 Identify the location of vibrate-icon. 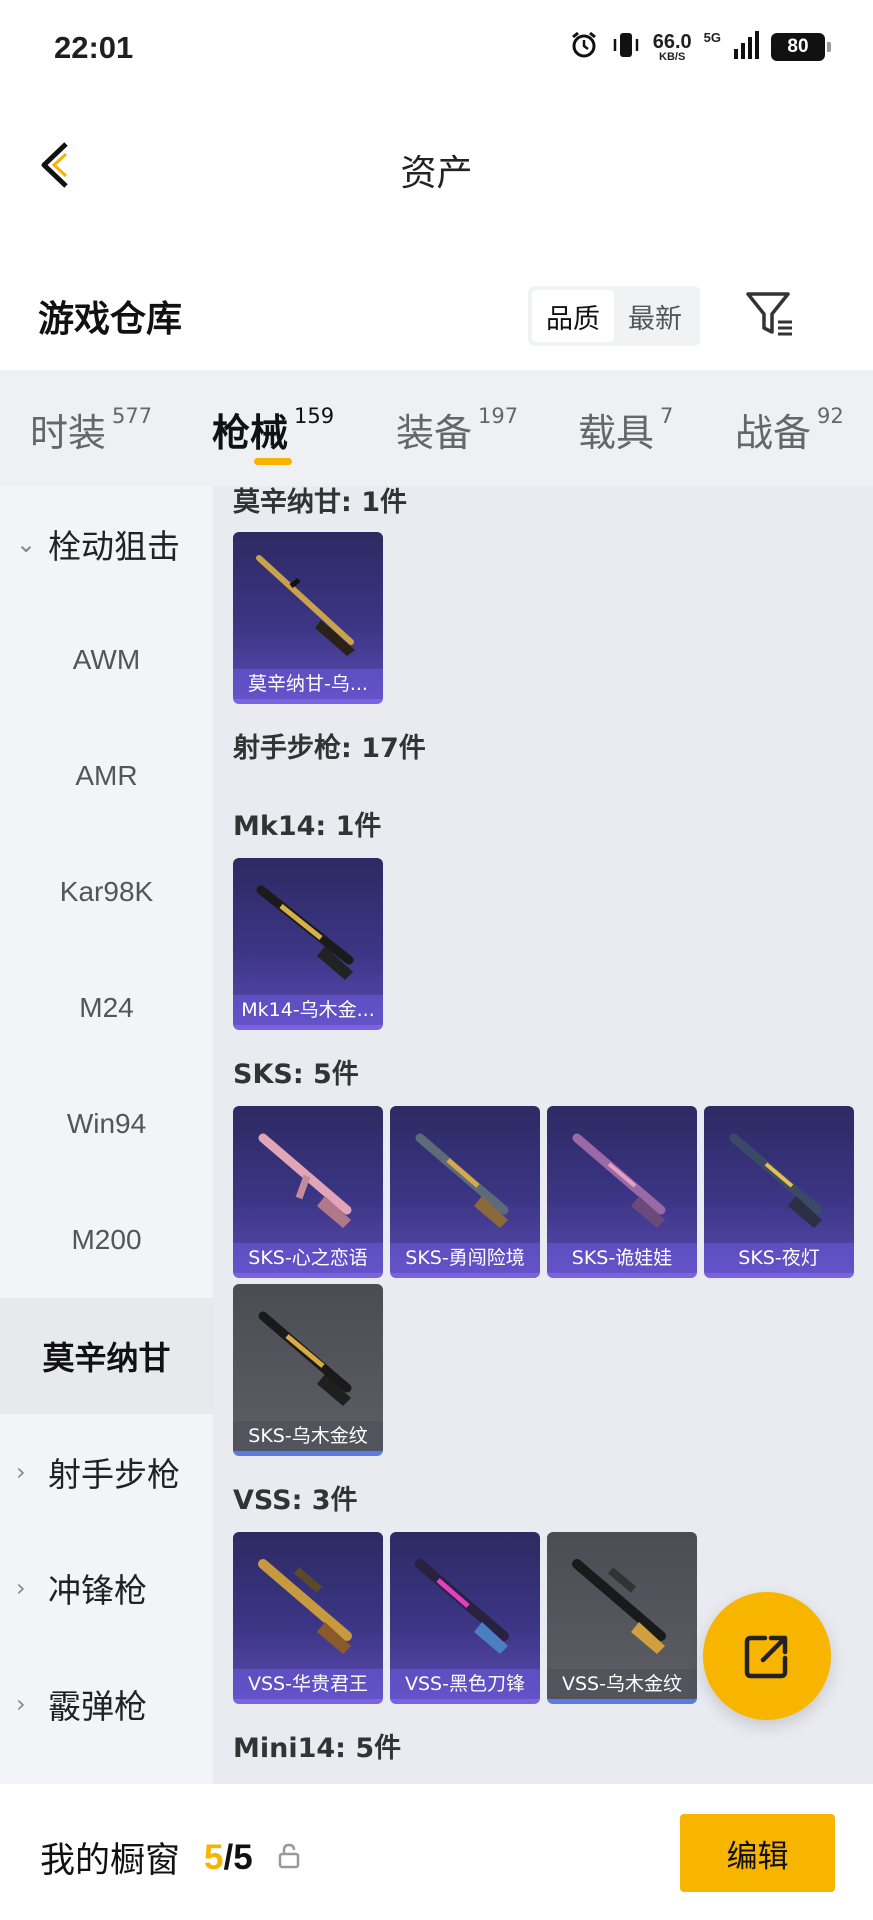
(626, 47).